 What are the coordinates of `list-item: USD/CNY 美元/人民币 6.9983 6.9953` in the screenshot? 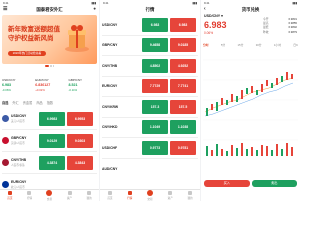 It's located at (49, 119).